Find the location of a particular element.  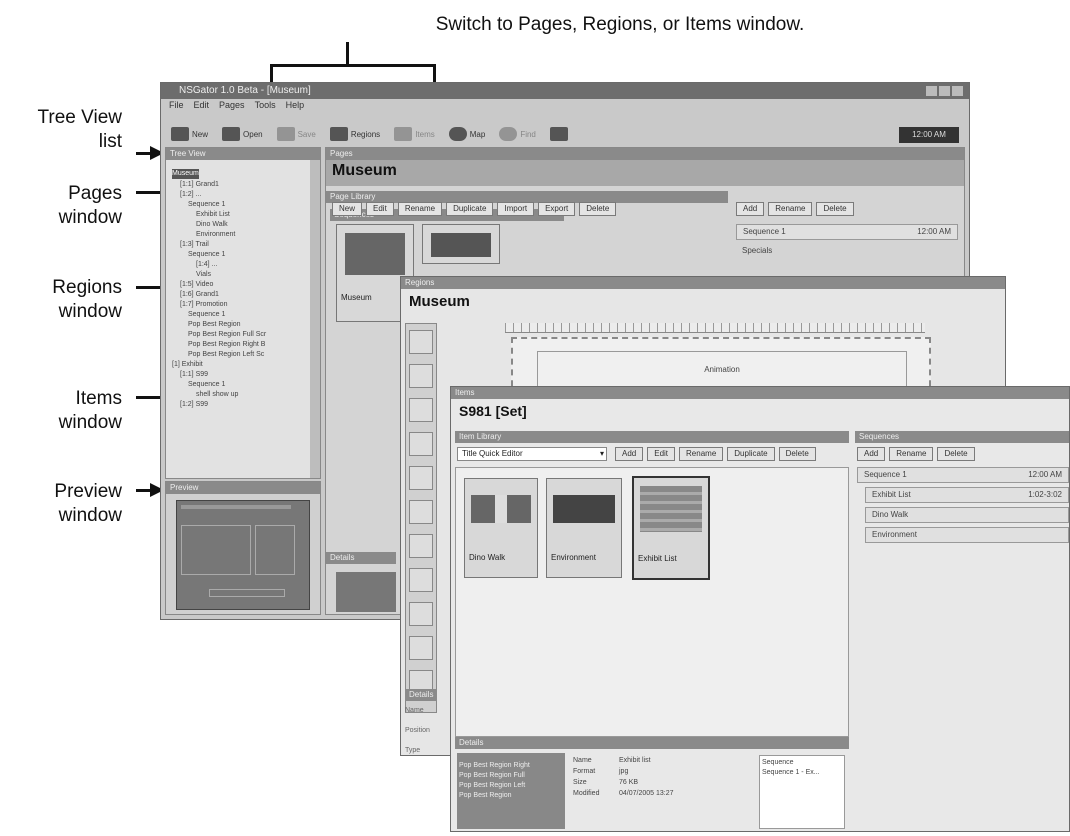

edit-page-button: Edit is located at coordinates (380, 209).